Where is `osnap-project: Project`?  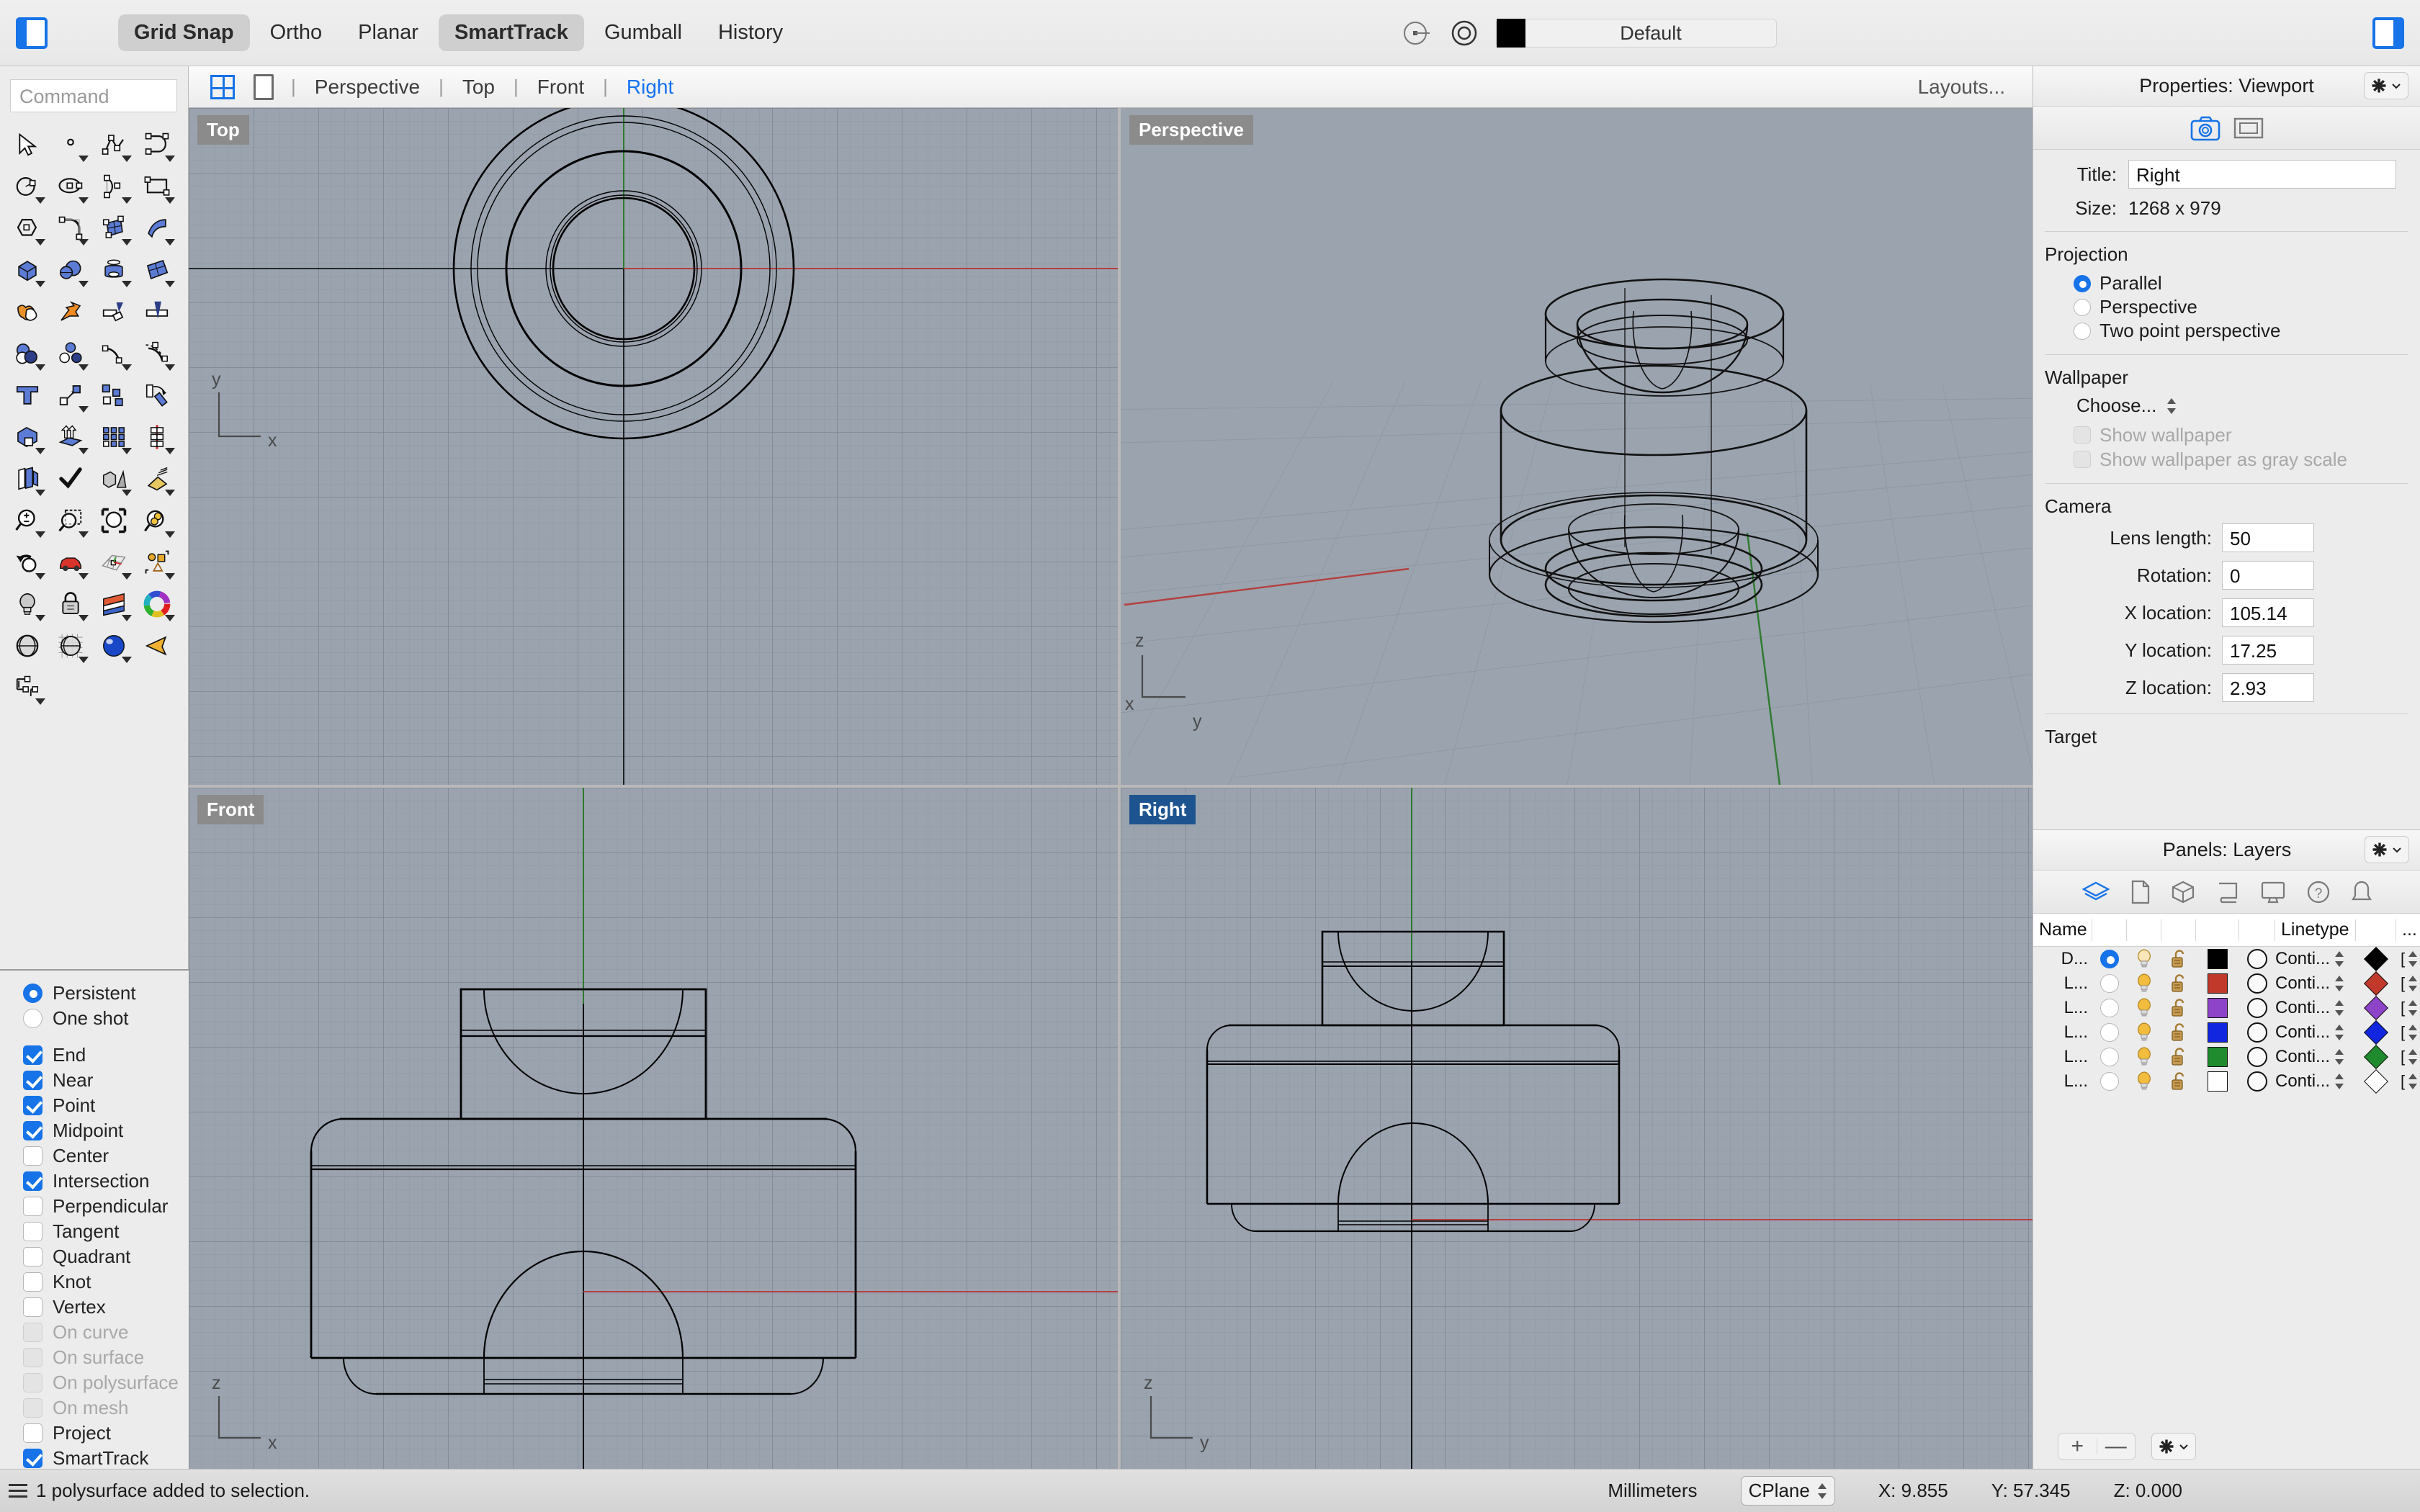 osnap-project: Project is located at coordinates (106, 1433).